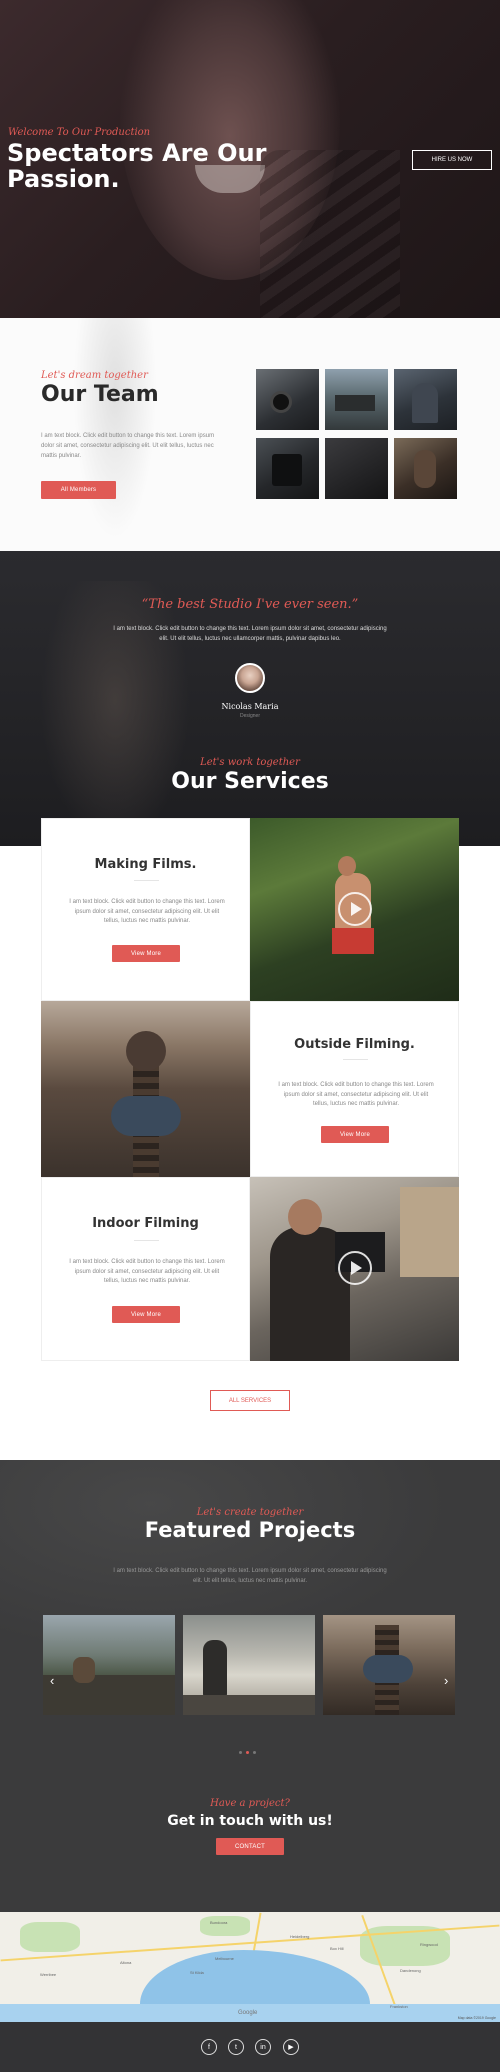 The height and width of the screenshot is (2072, 500). Describe the element at coordinates (410, 1970) in the screenshot. I see `map-label: Dandenong` at that location.